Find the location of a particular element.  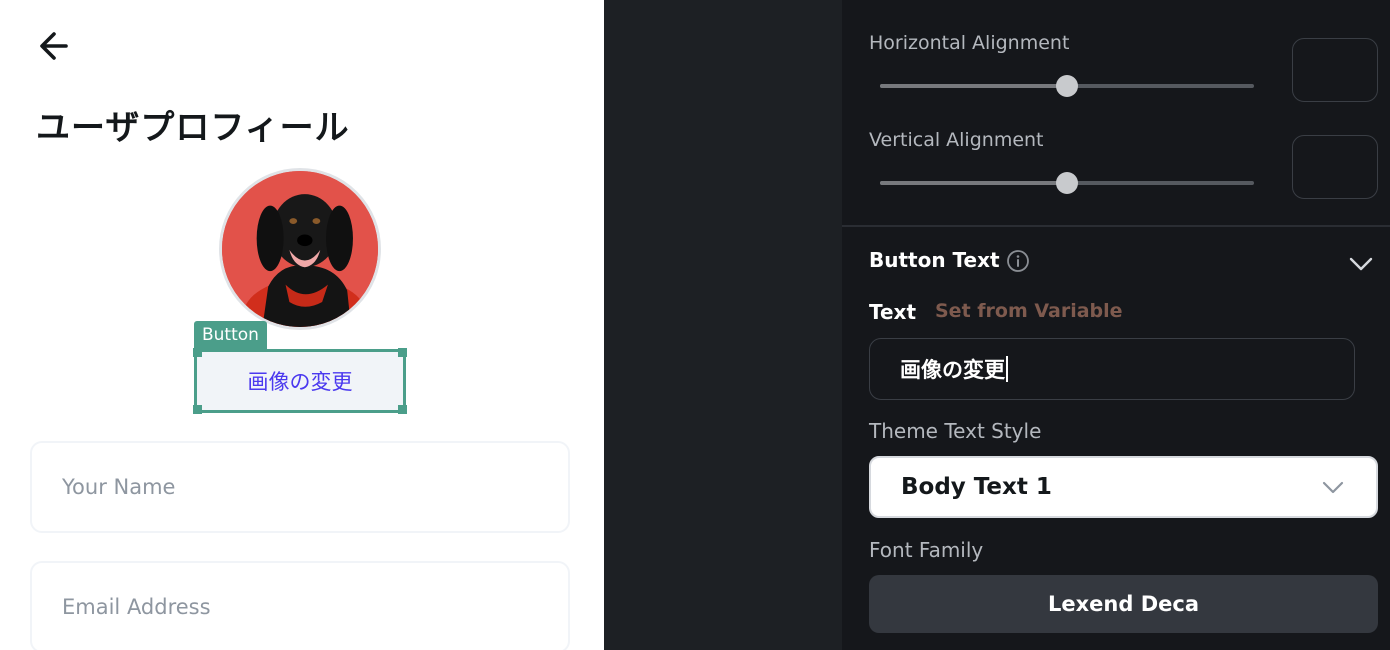

email-field is located at coordinates (300, 605).